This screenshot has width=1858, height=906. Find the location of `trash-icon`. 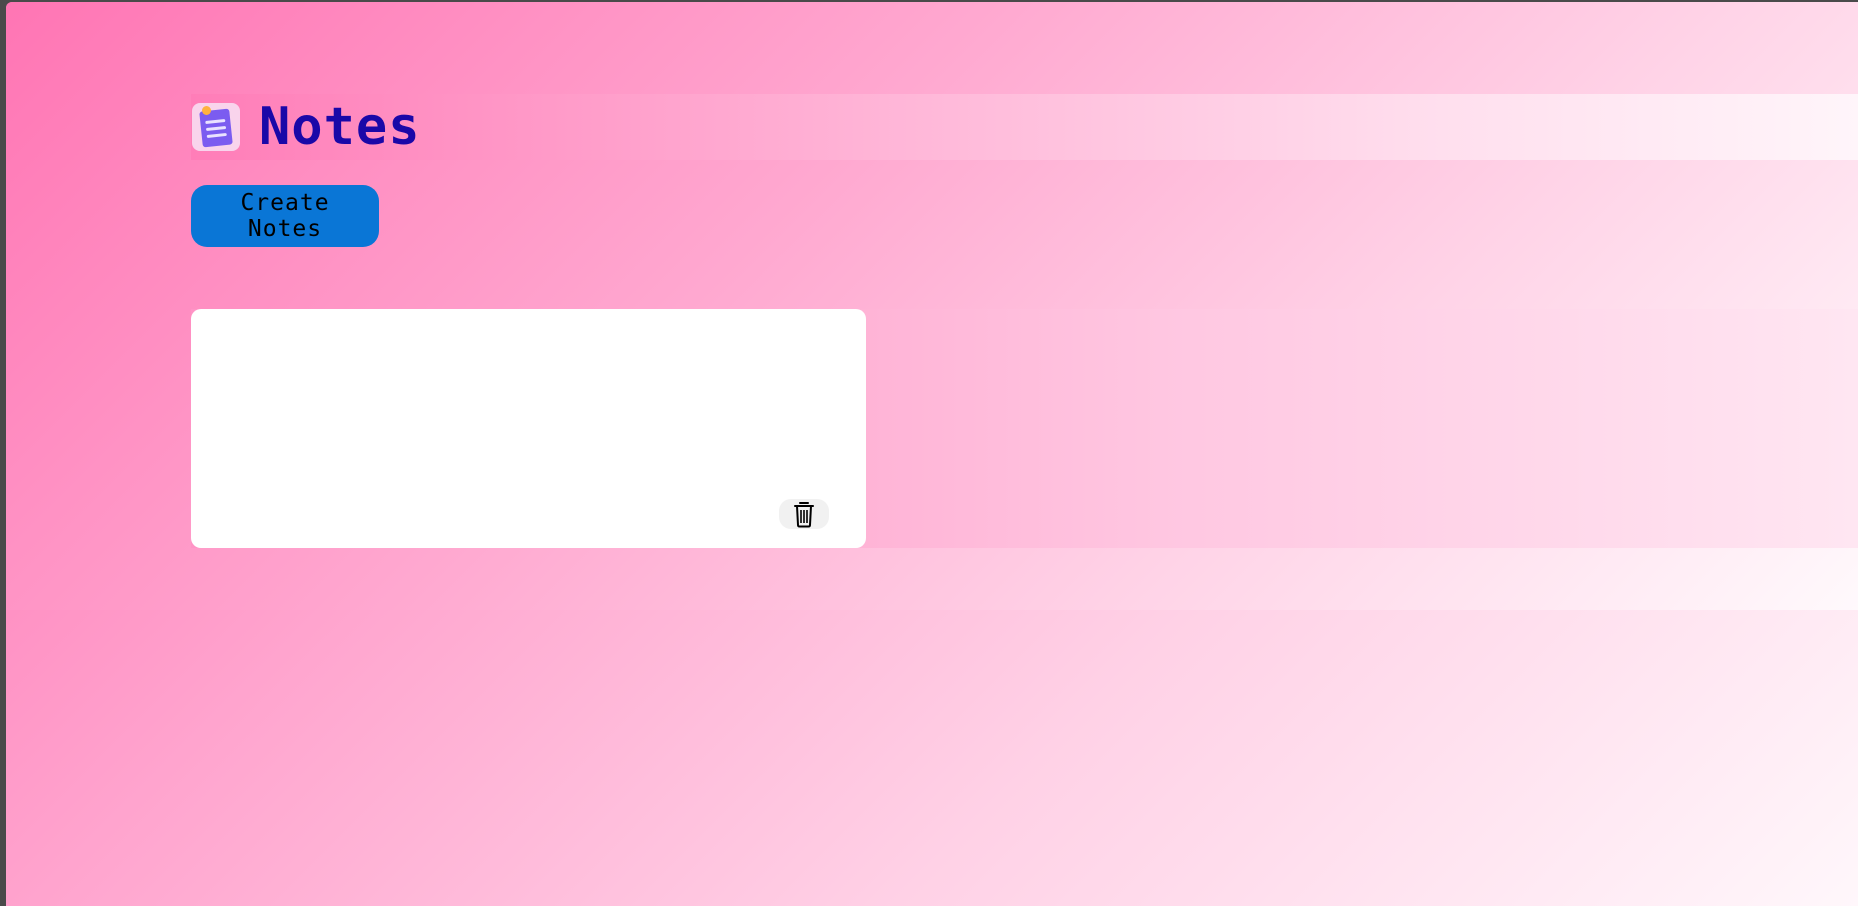

trash-icon is located at coordinates (804, 515).